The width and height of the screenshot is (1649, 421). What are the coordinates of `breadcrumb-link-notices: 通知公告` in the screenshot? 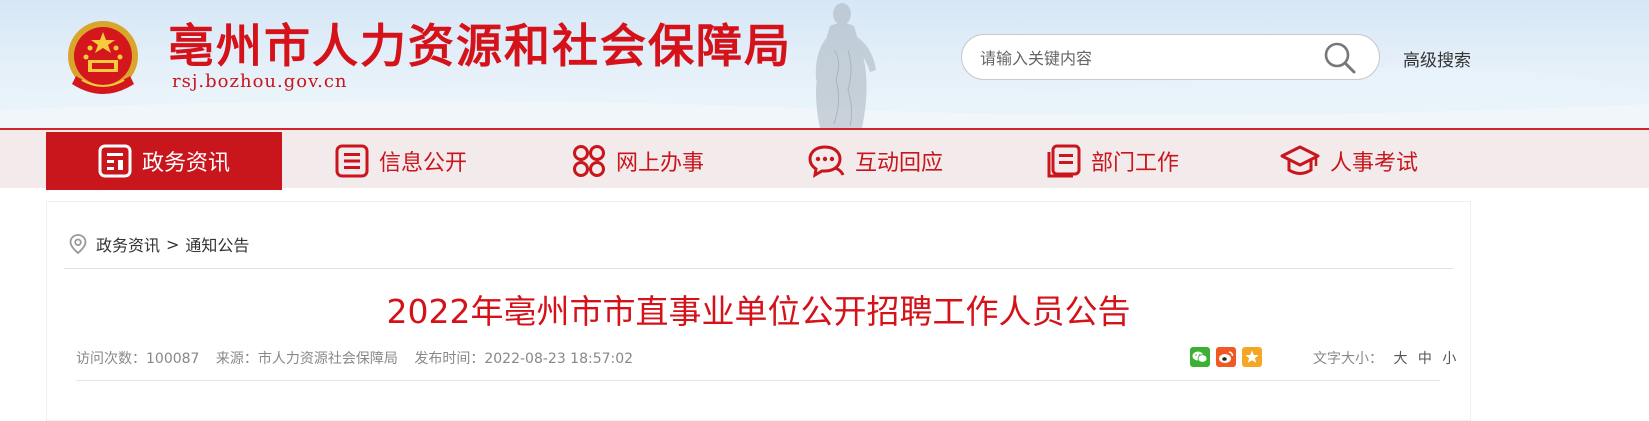 It's located at (217, 244).